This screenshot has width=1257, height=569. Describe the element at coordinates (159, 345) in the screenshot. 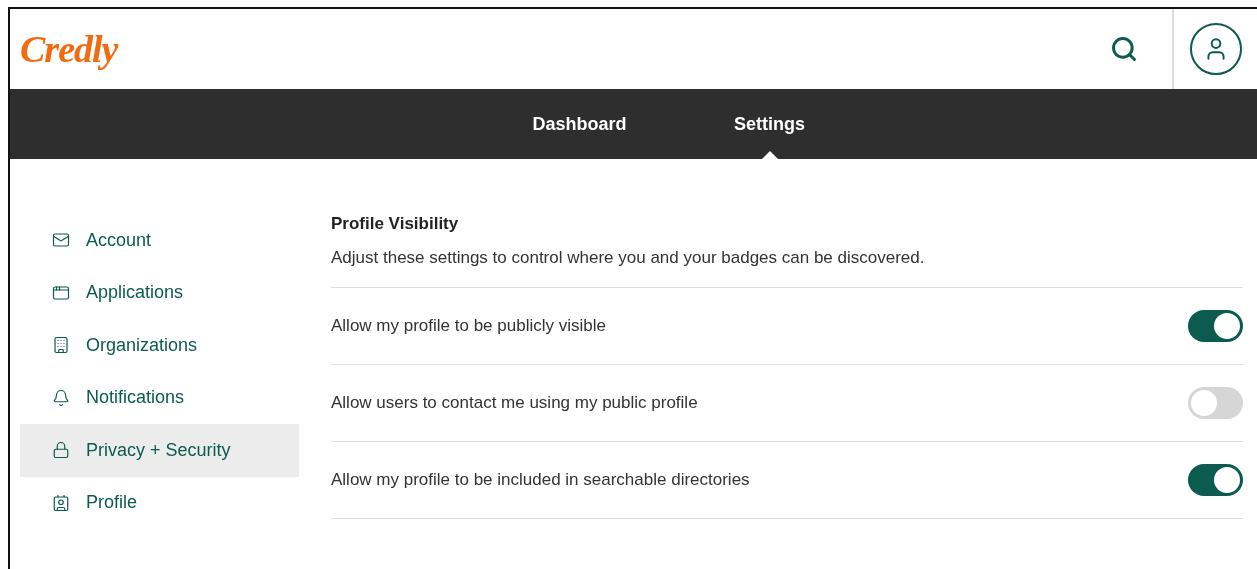

I see `sidebar-item: Organizations` at that location.